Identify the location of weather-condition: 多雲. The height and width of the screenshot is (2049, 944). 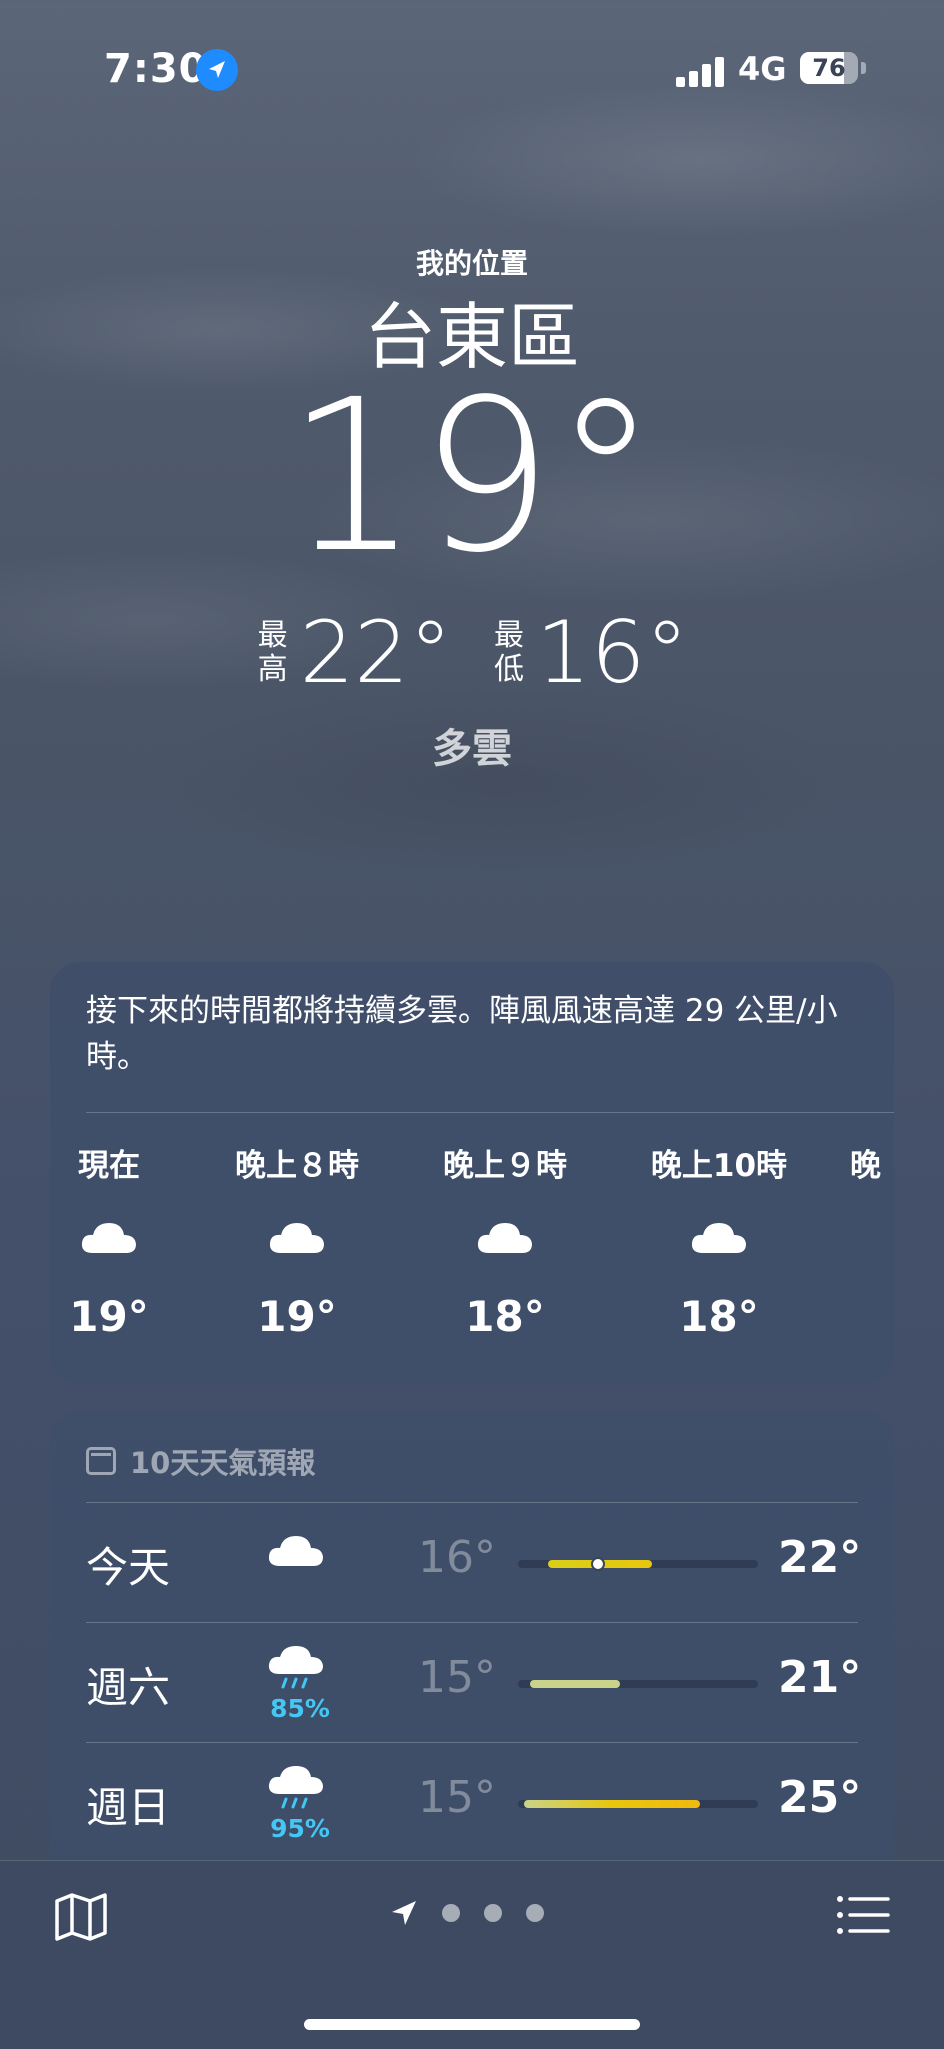
(472, 749).